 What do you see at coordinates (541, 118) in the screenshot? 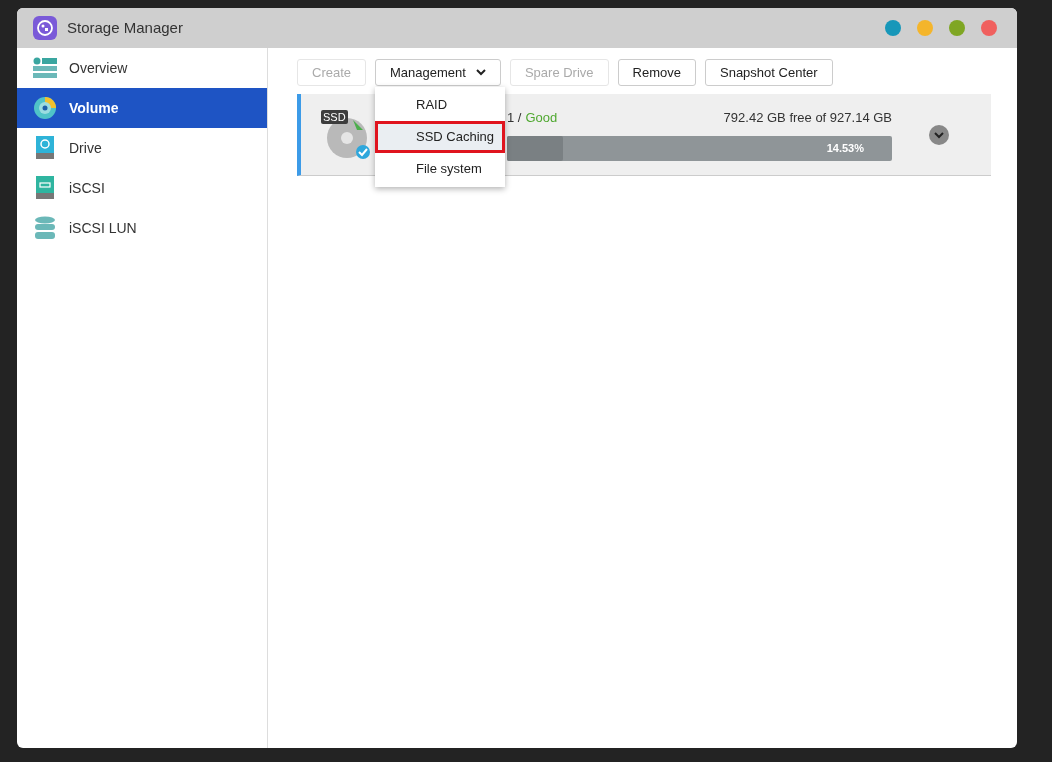
I see `status-text: Good` at bounding box center [541, 118].